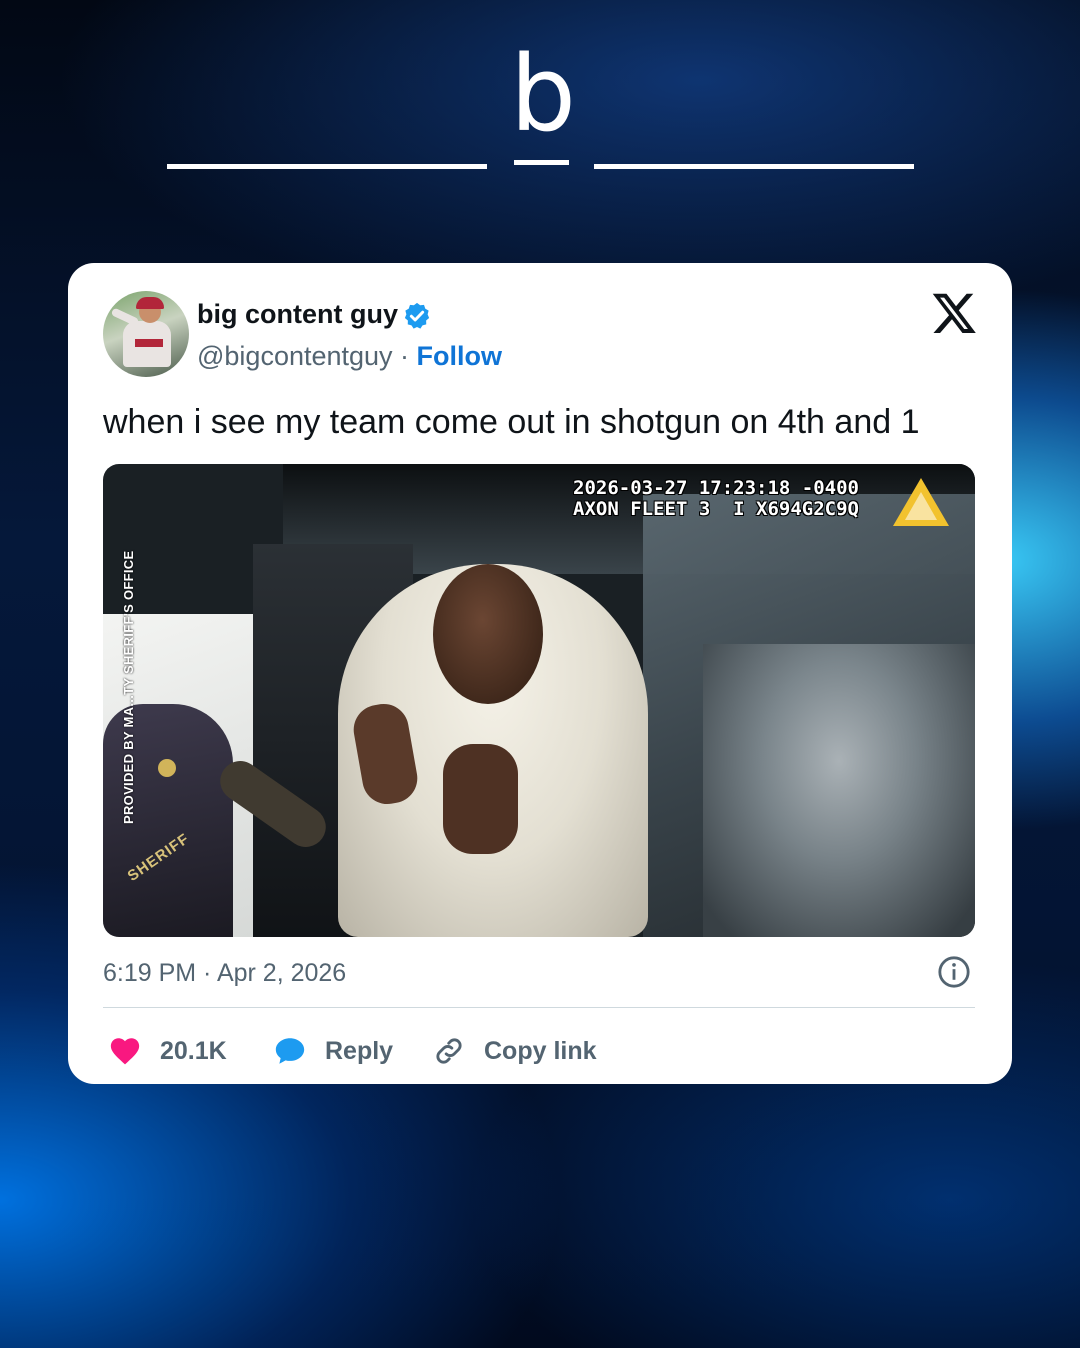  I want to click on person-hand-right, so click(480, 799).